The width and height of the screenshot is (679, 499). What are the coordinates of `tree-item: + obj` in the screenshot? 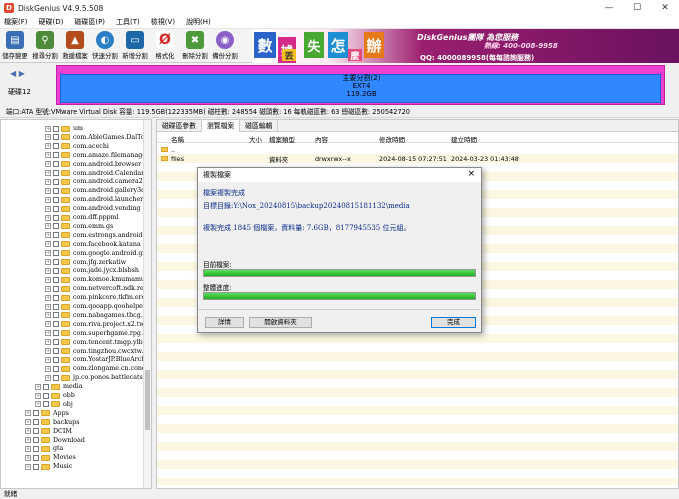 It's located at (54, 404).